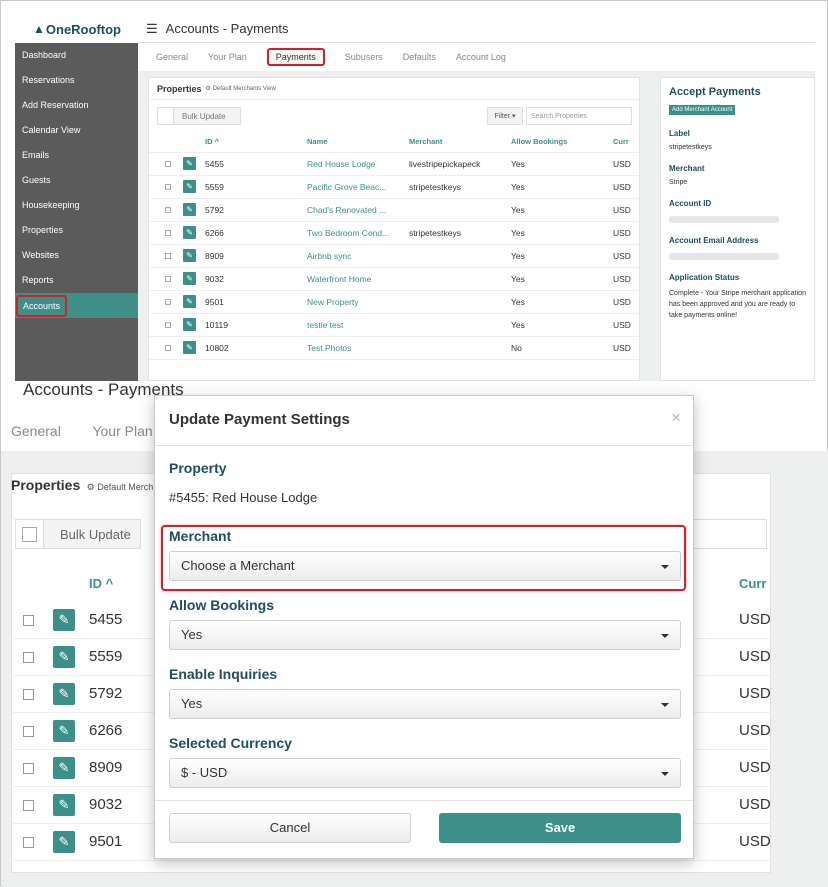  Describe the element at coordinates (30, 534) in the screenshot. I see `zoom-select-all-checkbox` at that location.